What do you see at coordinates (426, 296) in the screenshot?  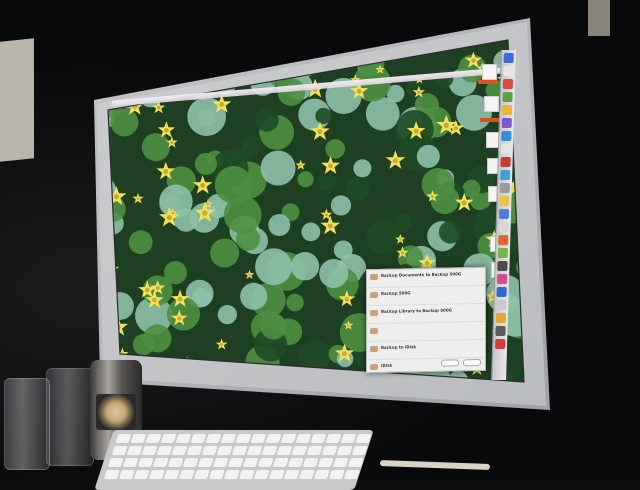 I see `dialog-row: Backup 500G` at bounding box center [426, 296].